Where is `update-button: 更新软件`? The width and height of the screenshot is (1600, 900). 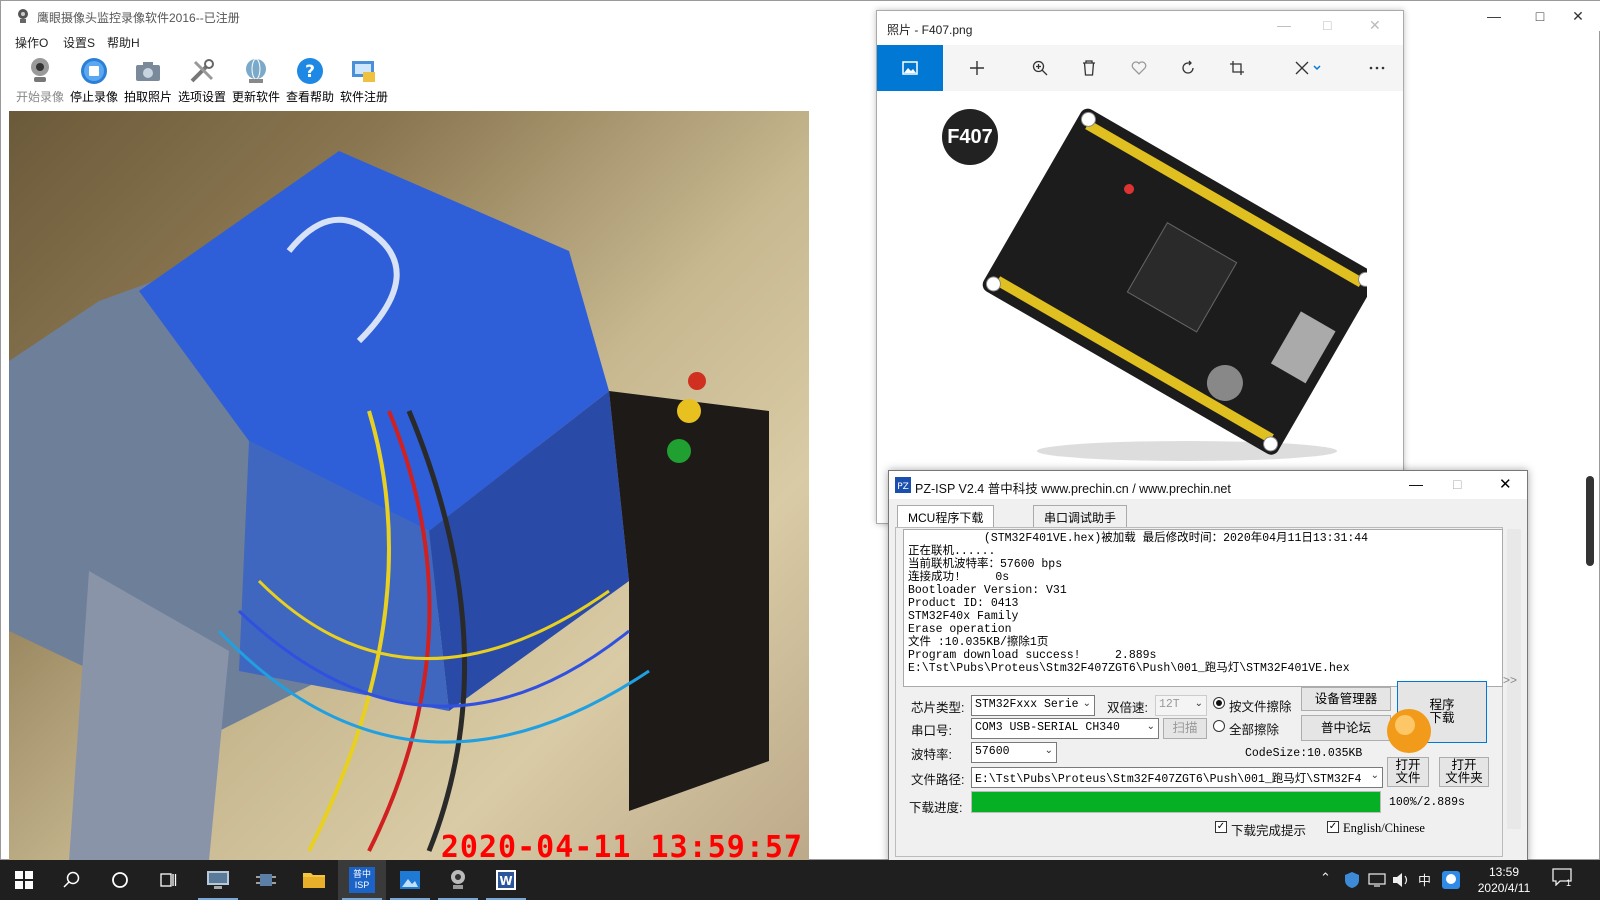 update-button: 更新软件 is located at coordinates (256, 81).